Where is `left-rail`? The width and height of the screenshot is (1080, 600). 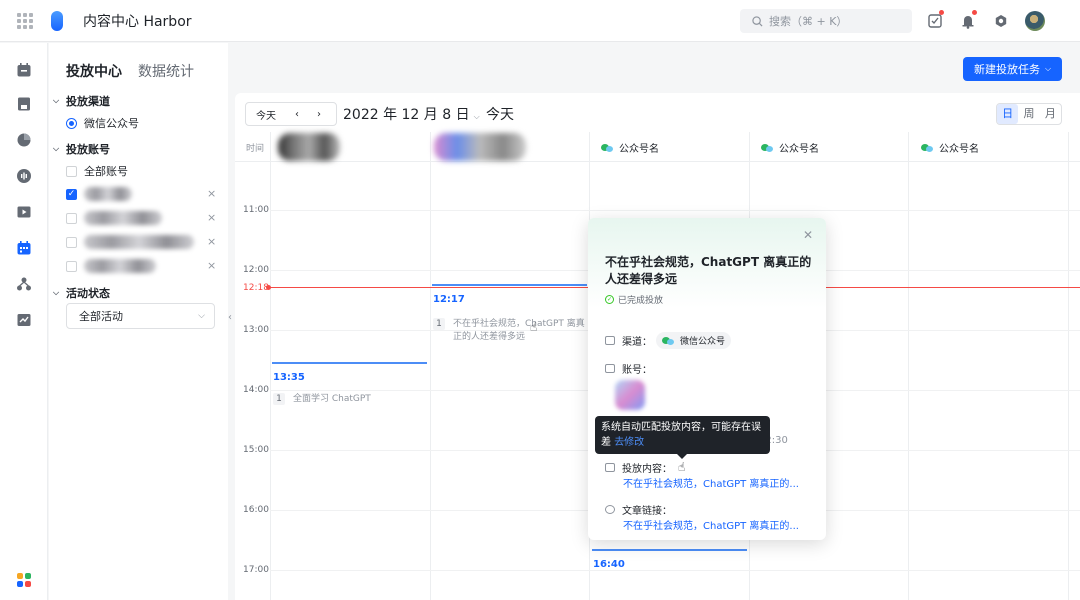
left-rail is located at coordinates (24, 321).